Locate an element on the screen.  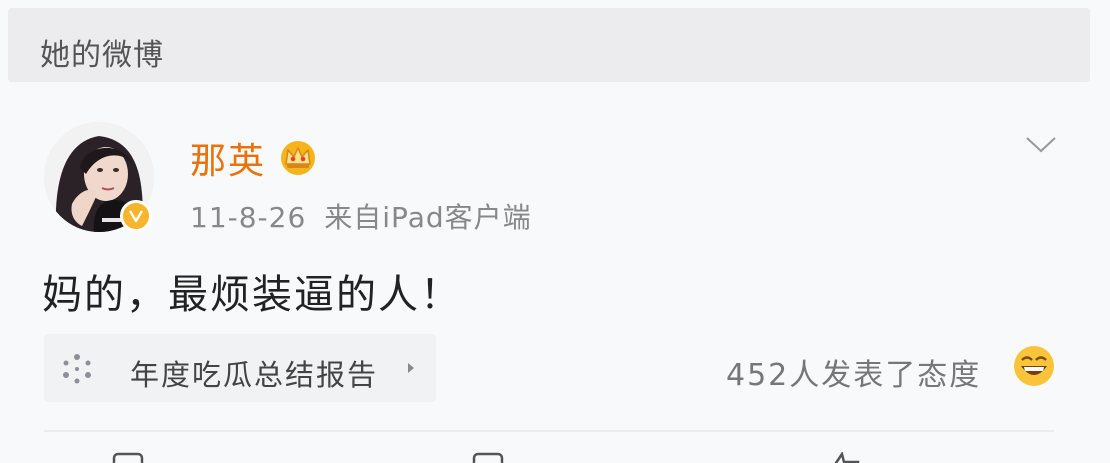
comment-icon is located at coordinates (489, 457).